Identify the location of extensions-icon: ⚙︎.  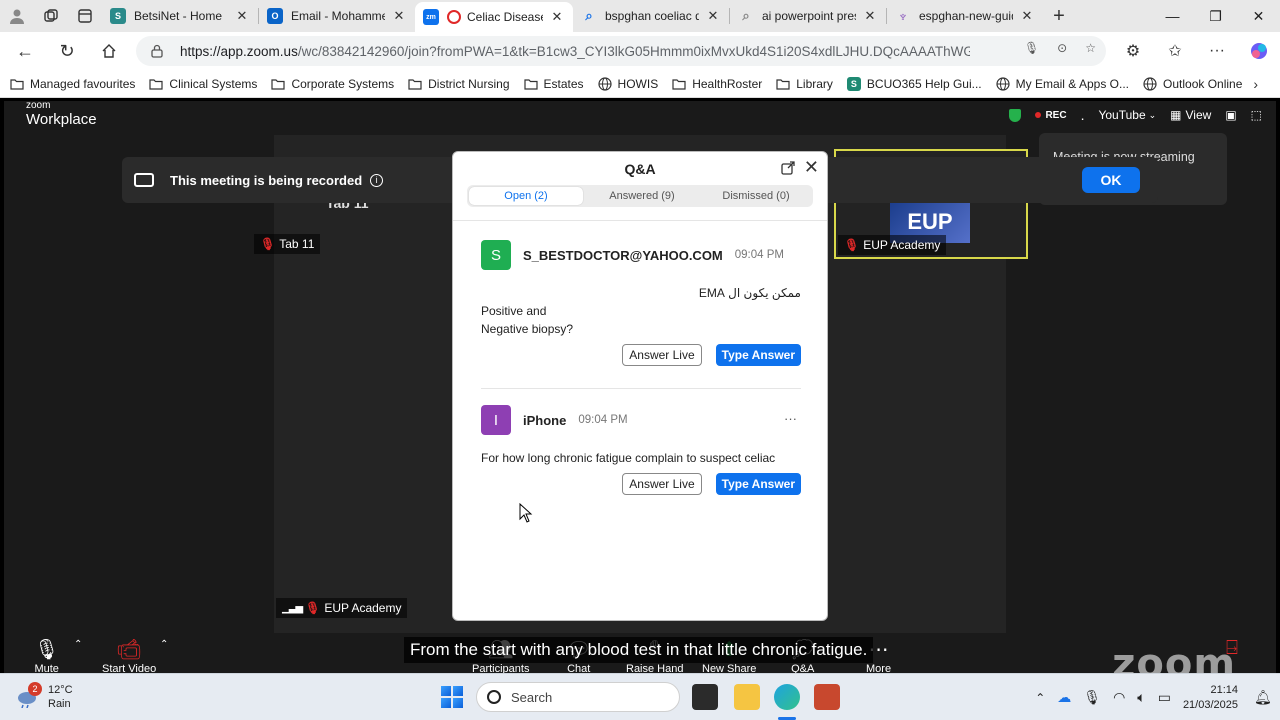
(1133, 51).